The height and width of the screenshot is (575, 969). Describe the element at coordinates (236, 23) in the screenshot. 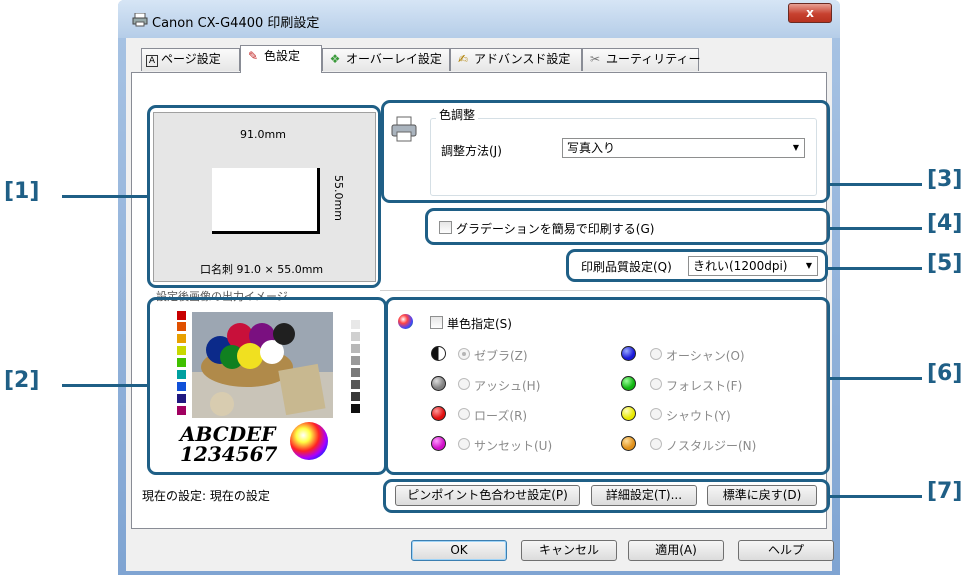

I see `window-title: Canon CX-G4400 印刷設定` at that location.